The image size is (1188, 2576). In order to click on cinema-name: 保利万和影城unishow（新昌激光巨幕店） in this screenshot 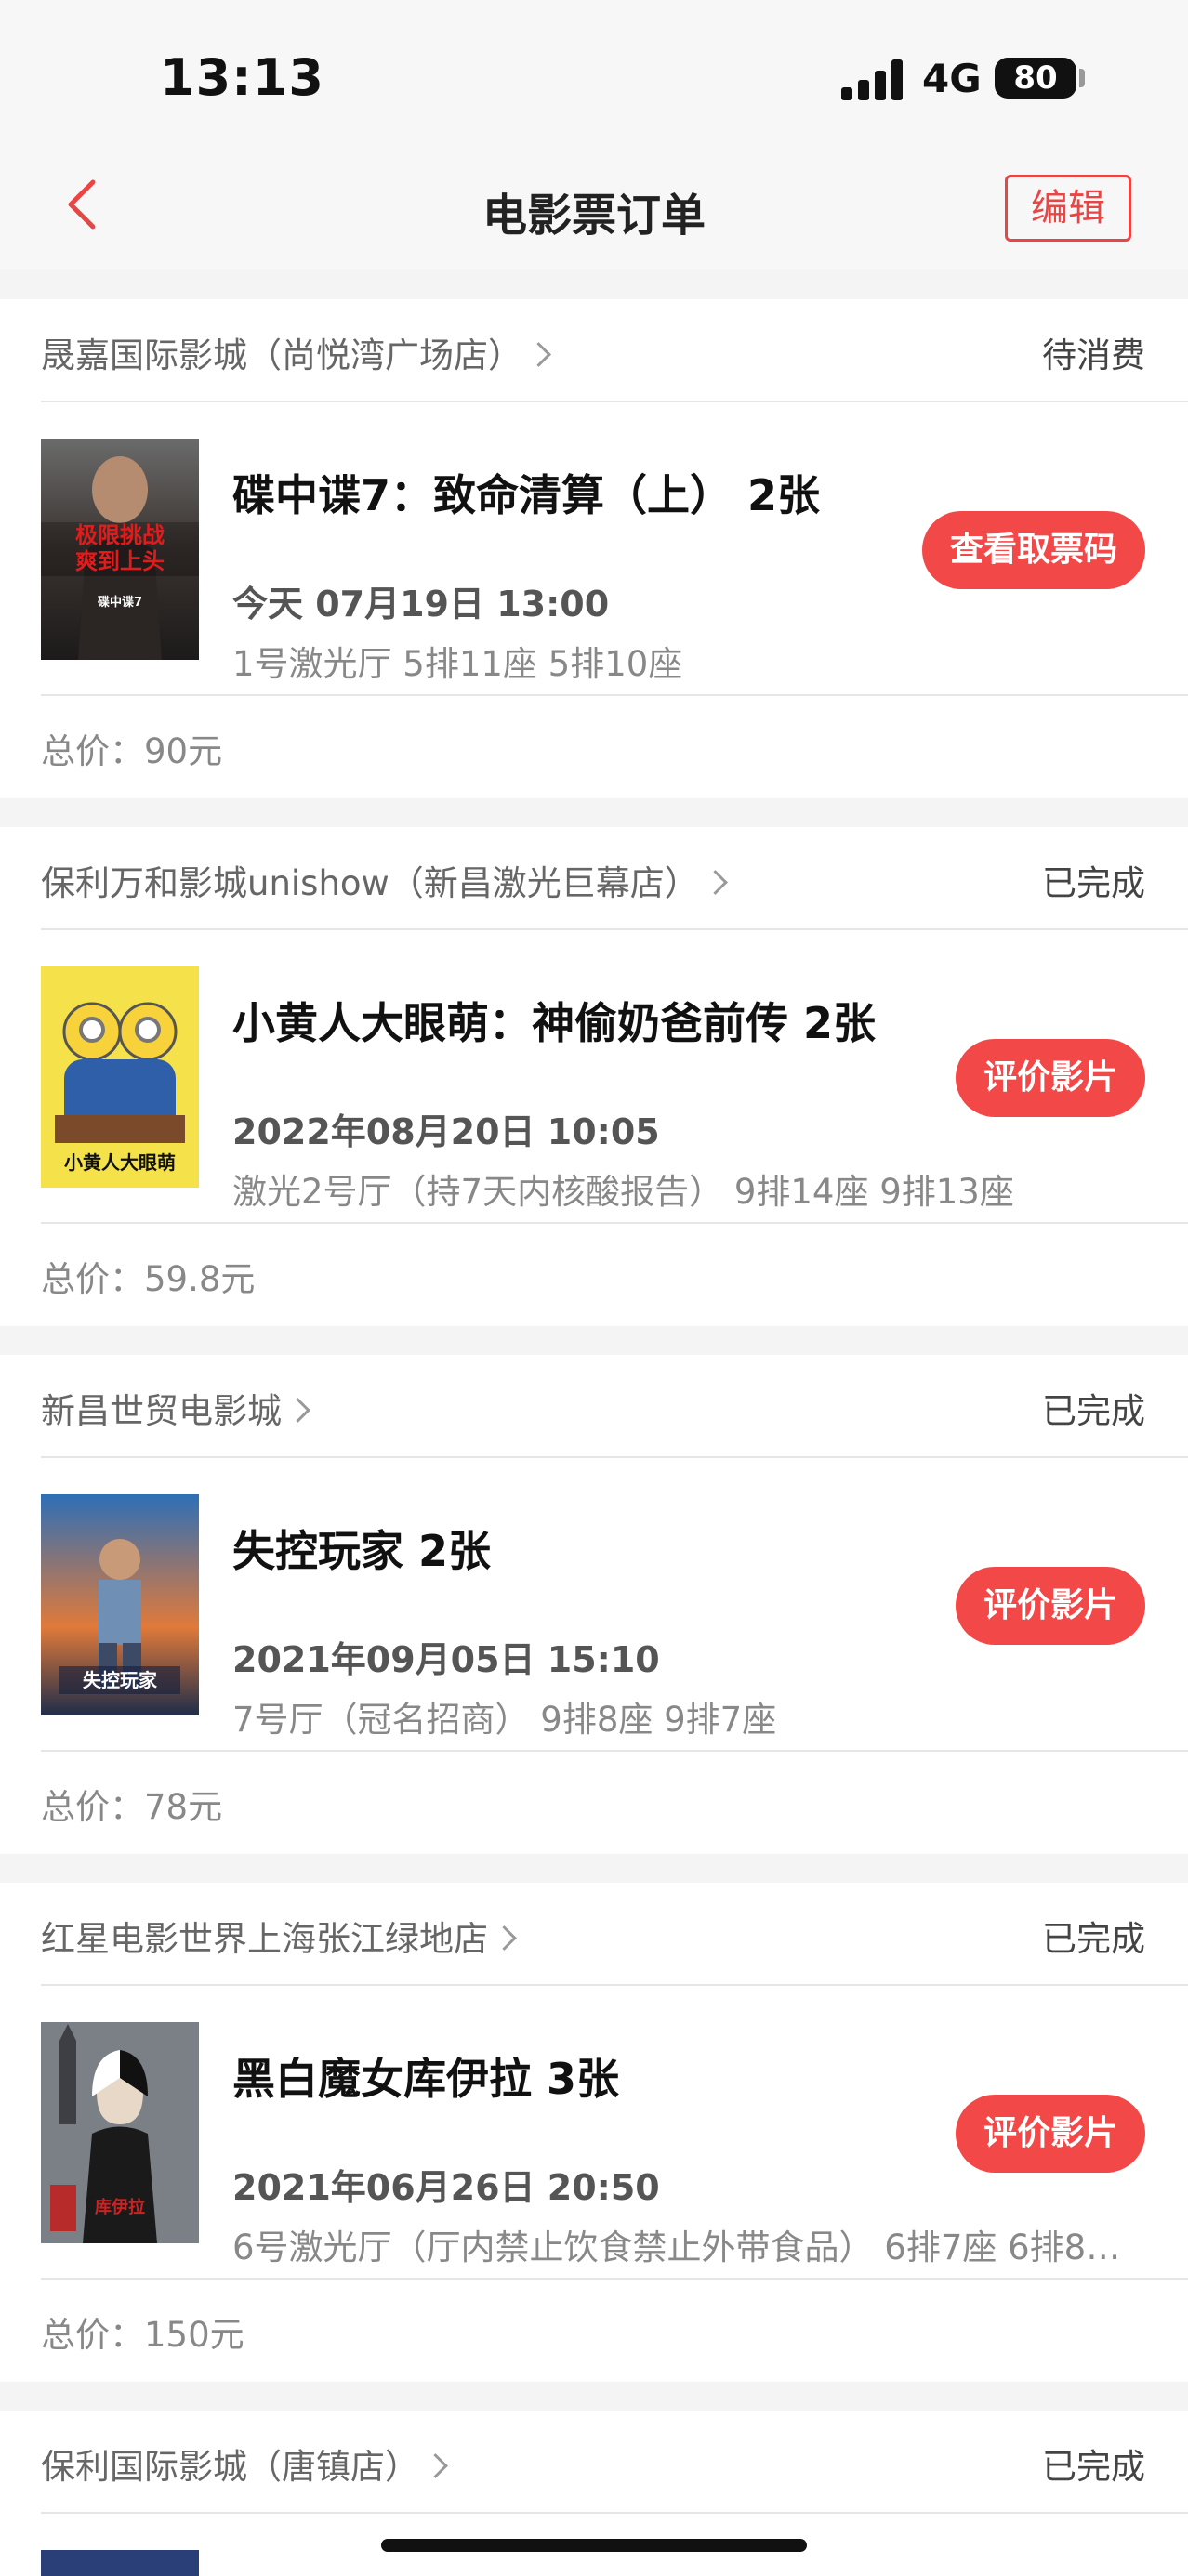, I will do `click(370, 883)`.